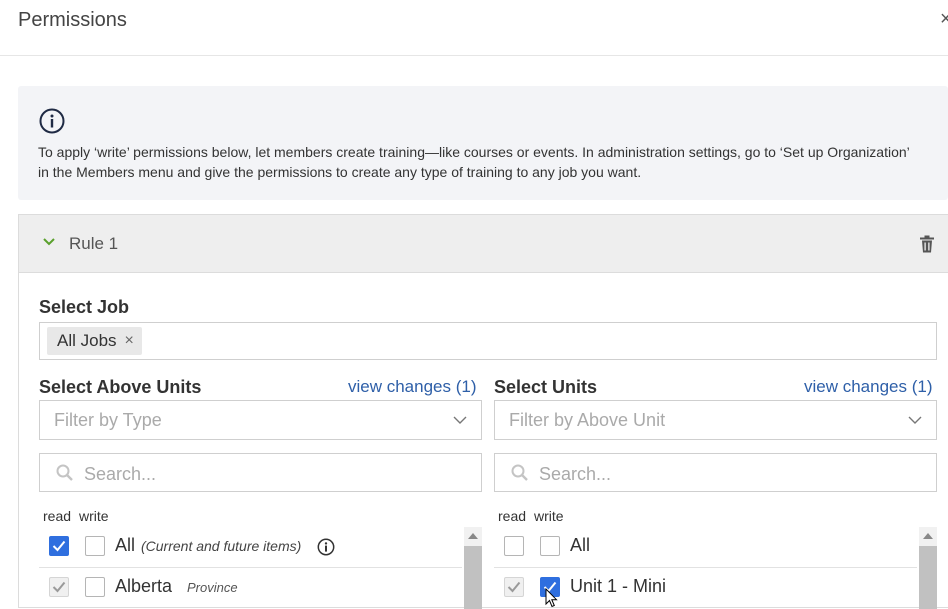 The height and width of the screenshot is (609, 948). I want to click on filter-by-type-placeholder: Filter by Type, so click(108, 420).